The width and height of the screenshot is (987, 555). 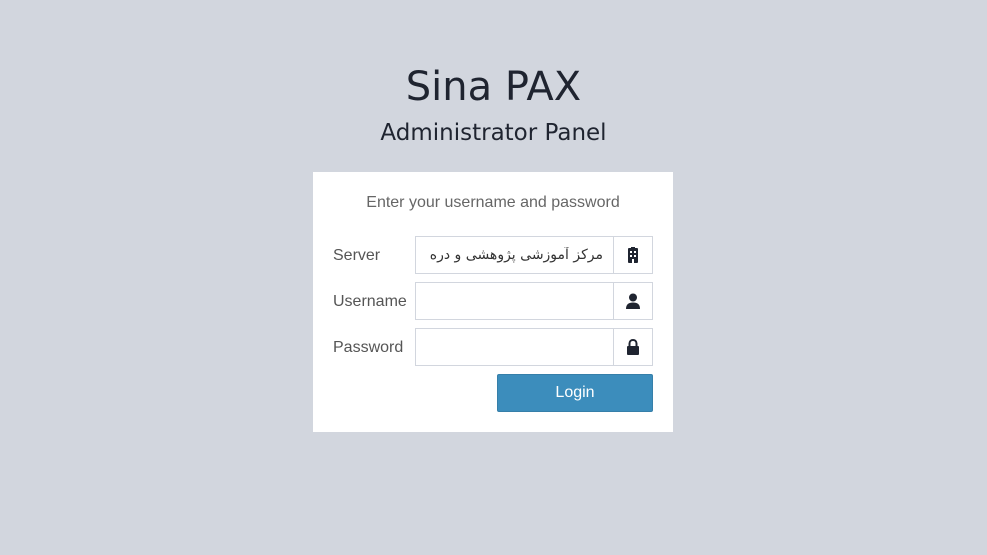 What do you see at coordinates (514, 347) in the screenshot?
I see `password-input` at bounding box center [514, 347].